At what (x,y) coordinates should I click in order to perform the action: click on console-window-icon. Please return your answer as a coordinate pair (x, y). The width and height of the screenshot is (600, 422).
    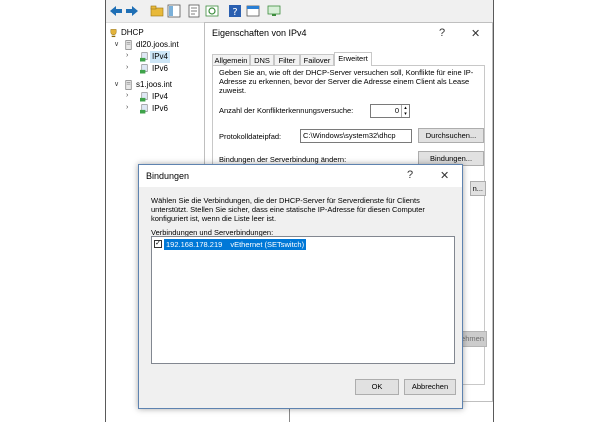
    Looking at the image, I should click on (253, 11).